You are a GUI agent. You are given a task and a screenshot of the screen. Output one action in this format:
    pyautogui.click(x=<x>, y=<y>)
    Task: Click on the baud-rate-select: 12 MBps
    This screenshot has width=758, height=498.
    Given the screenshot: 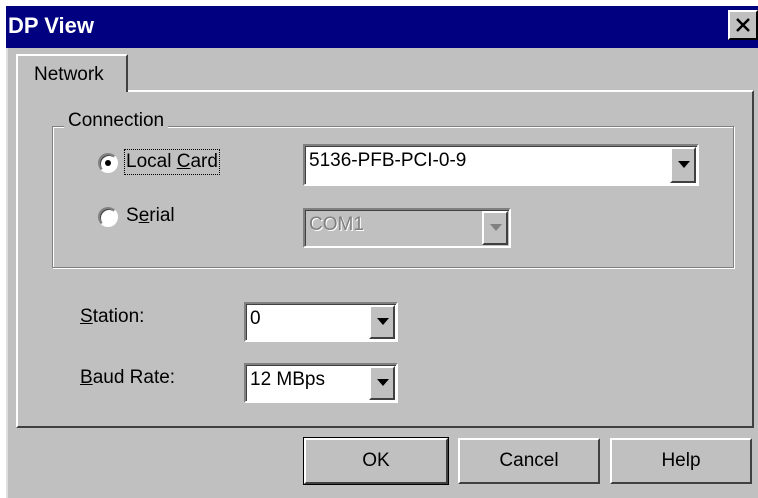 What is the action you would take?
    pyautogui.click(x=321, y=383)
    